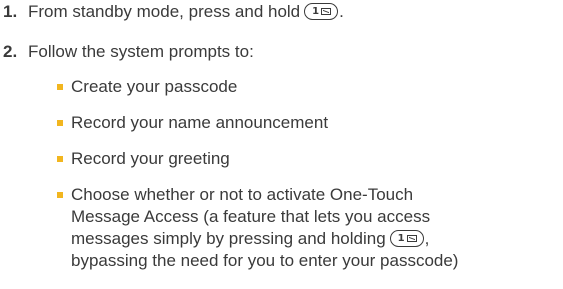 Image resolution: width=563 pixels, height=289 pixels. I want to click on step-suffix: ., so click(341, 11).